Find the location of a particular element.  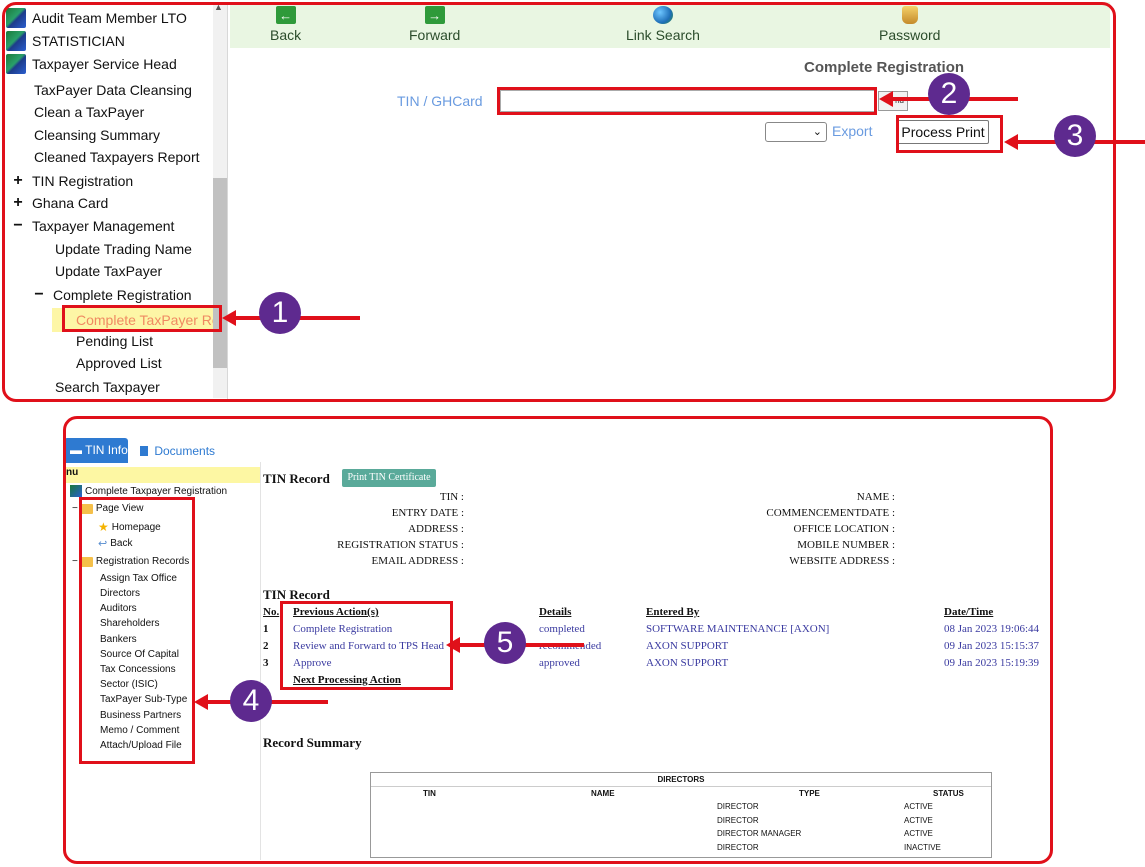

highlight-tin-input is located at coordinates (687, 101).